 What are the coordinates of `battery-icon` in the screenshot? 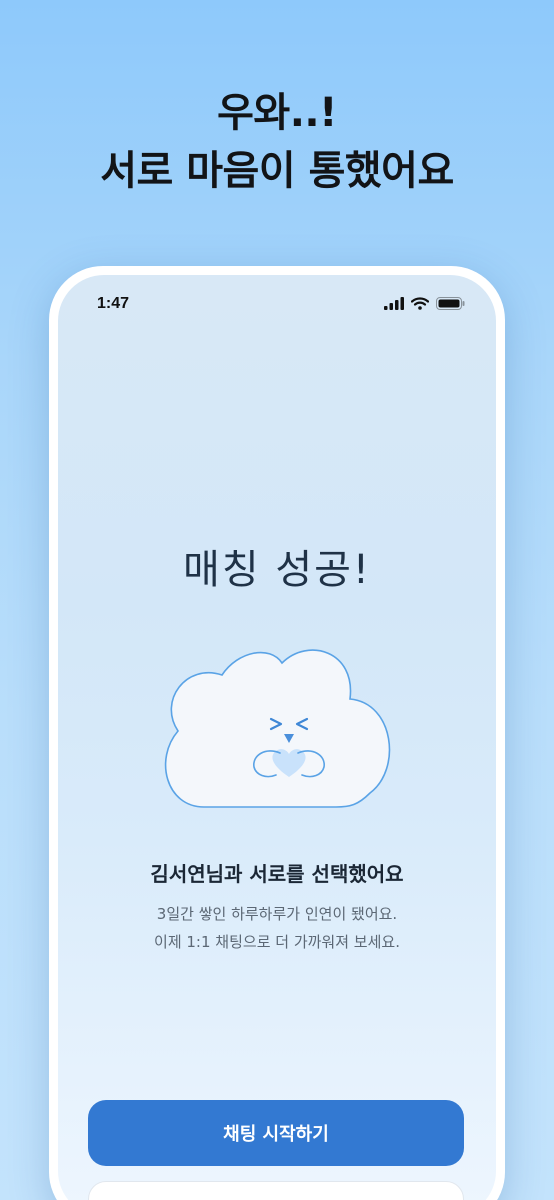 It's located at (450, 303).